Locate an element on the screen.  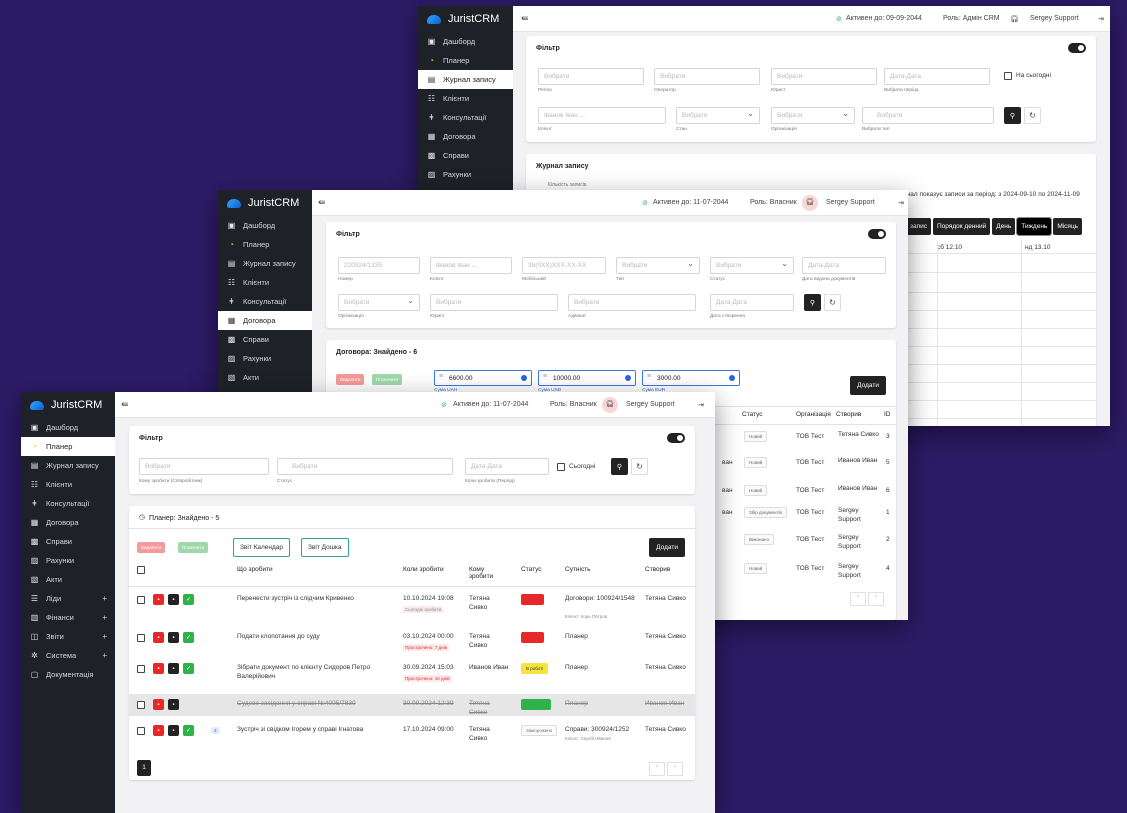
created-date-input: Дата-Дата is located at coordinates (752, 302).